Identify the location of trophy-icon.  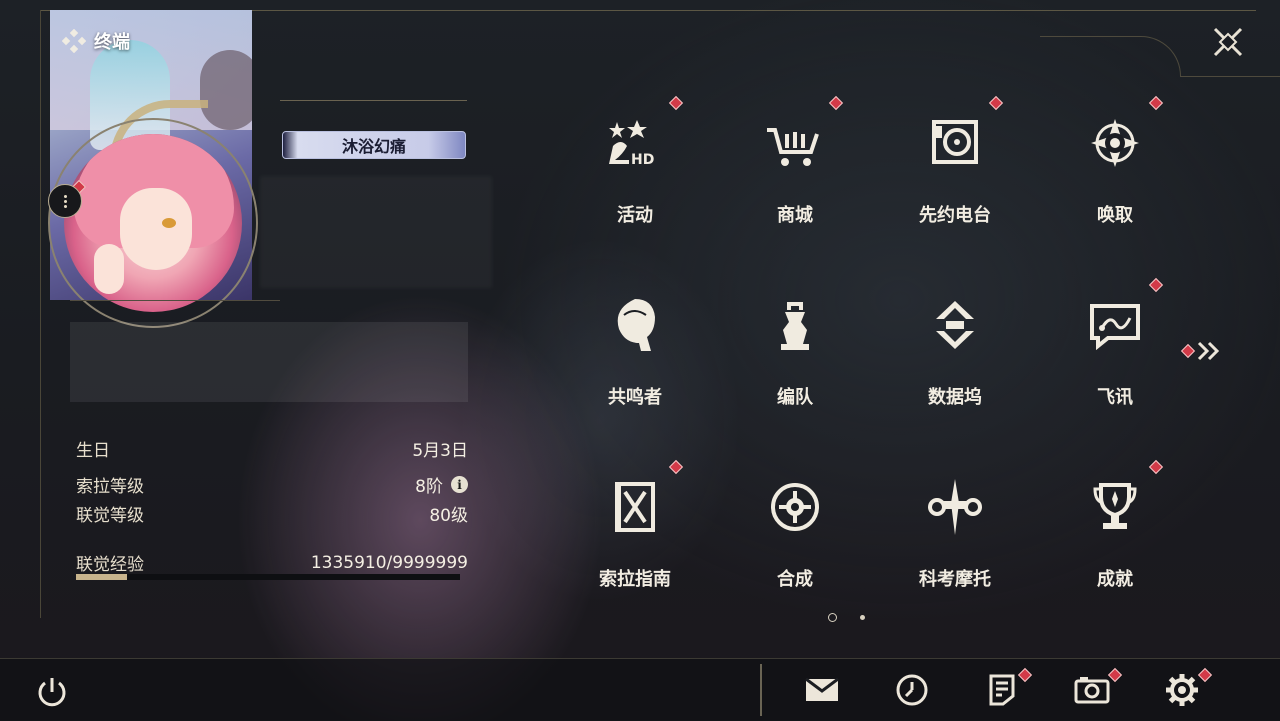
(1115, 507).